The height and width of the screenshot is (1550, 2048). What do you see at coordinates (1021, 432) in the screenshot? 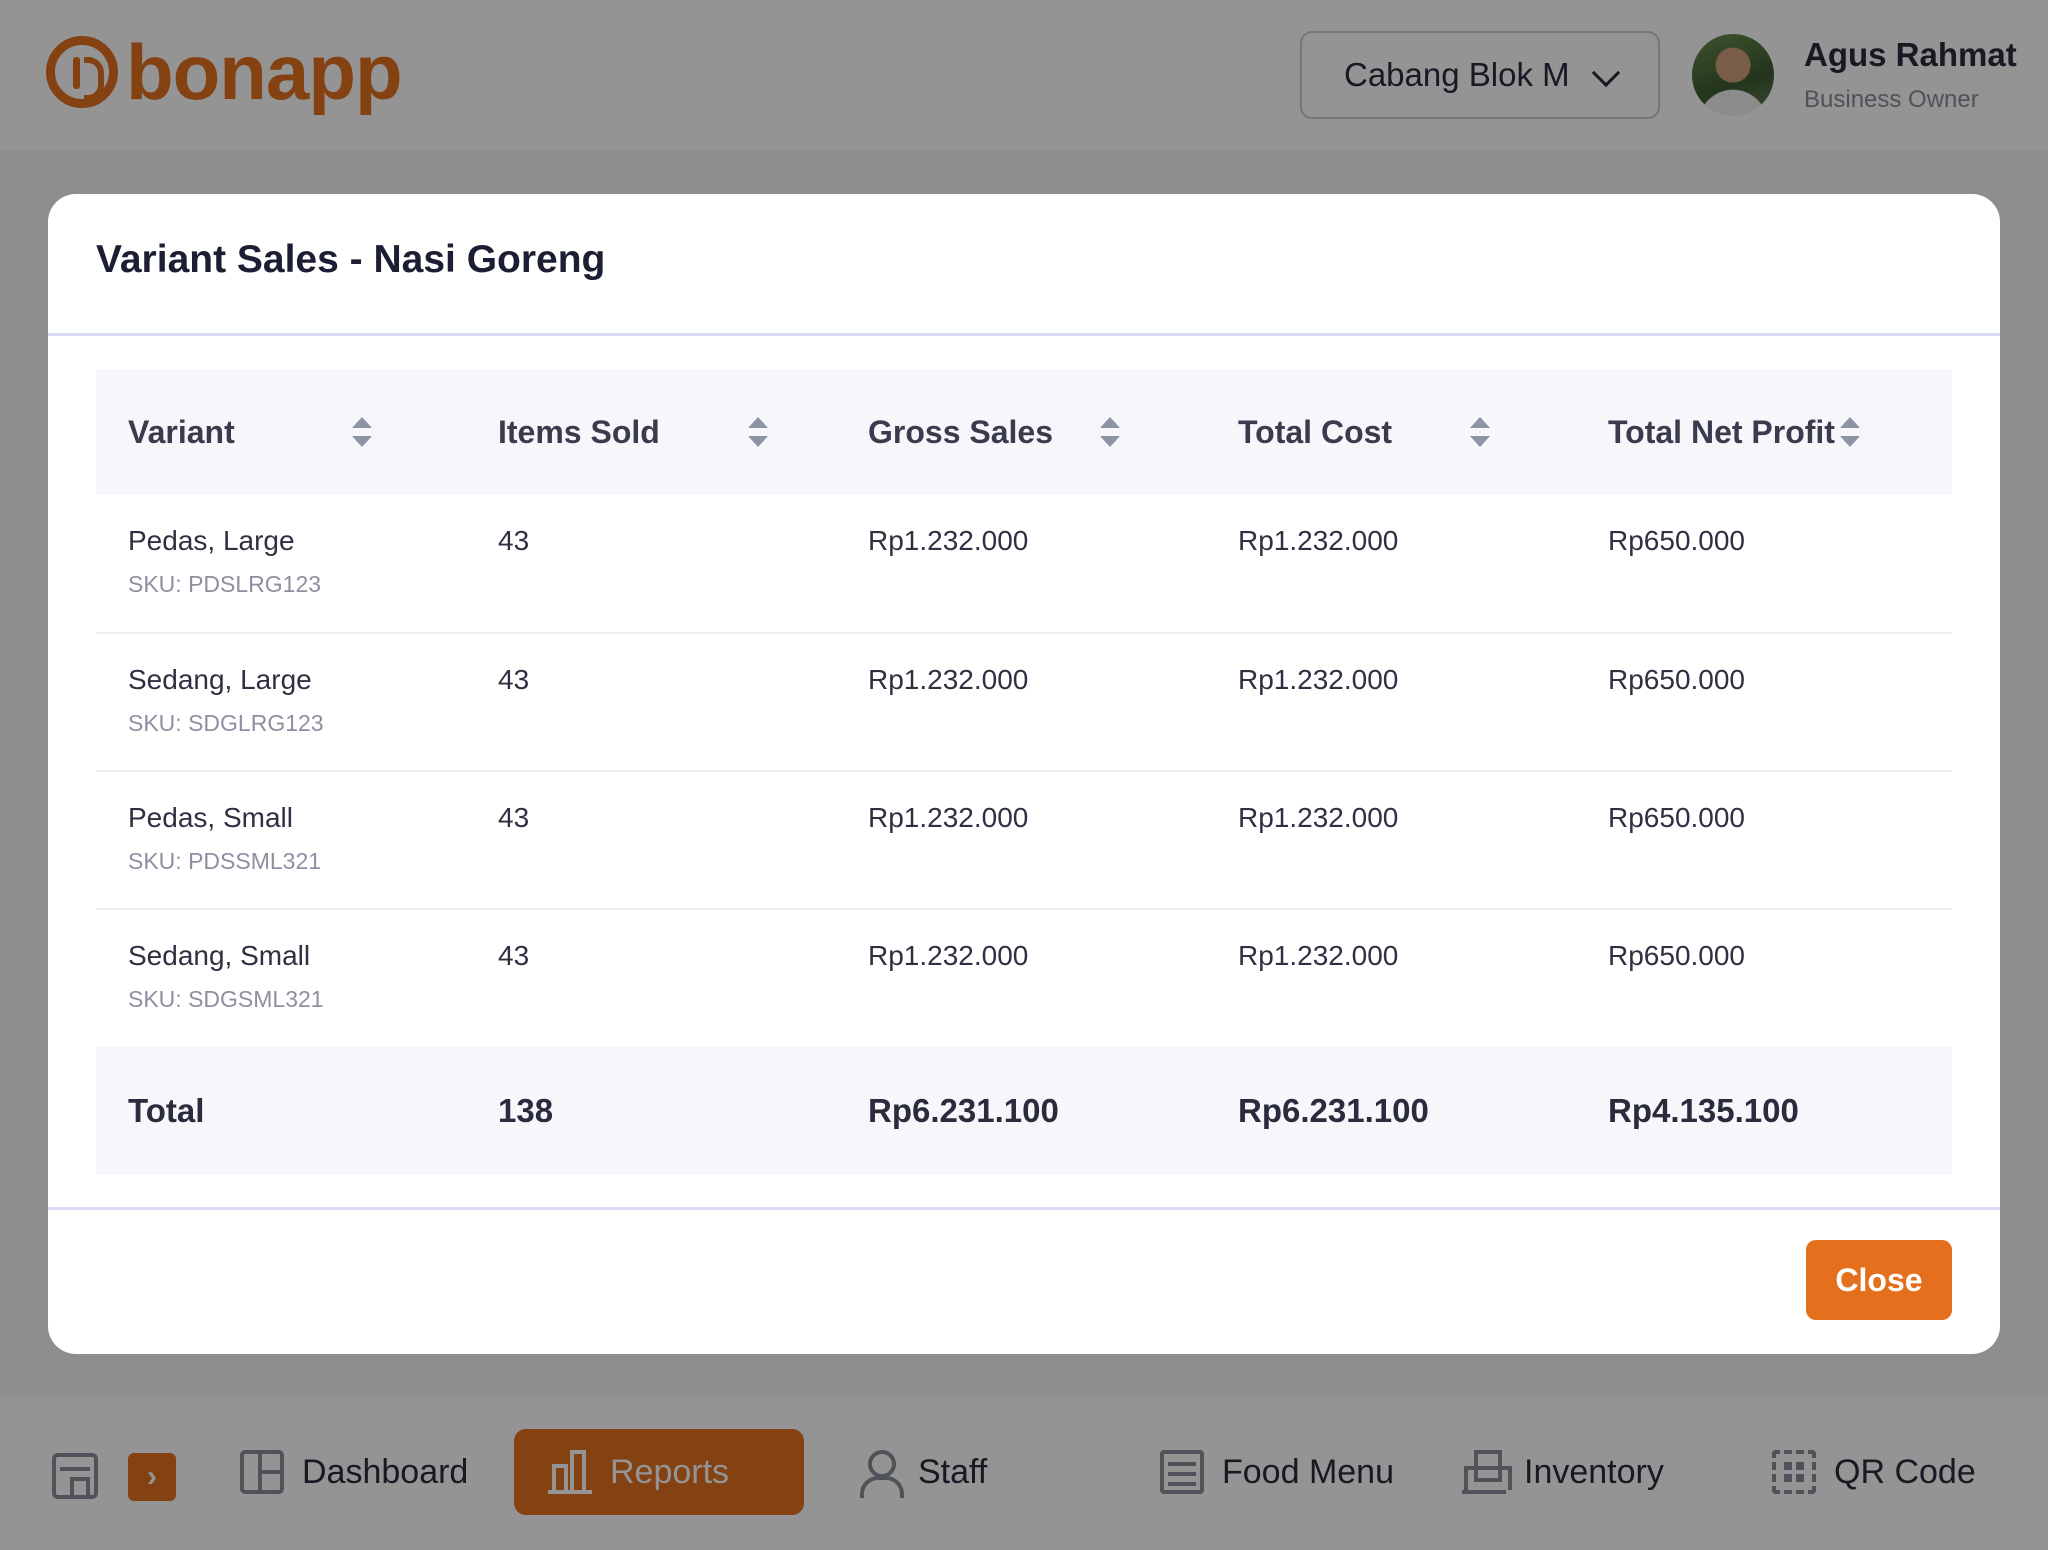
I see `column-header-gross-sales: Gross Sales` at bounding box center [1021, 432].